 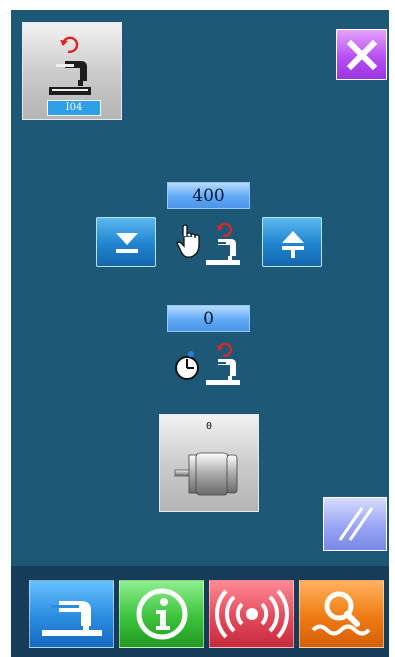 What do you see at coordinates (74, 108) in the screenshot?
I see `mode-badge: I04` at bounding box center [74, 108].